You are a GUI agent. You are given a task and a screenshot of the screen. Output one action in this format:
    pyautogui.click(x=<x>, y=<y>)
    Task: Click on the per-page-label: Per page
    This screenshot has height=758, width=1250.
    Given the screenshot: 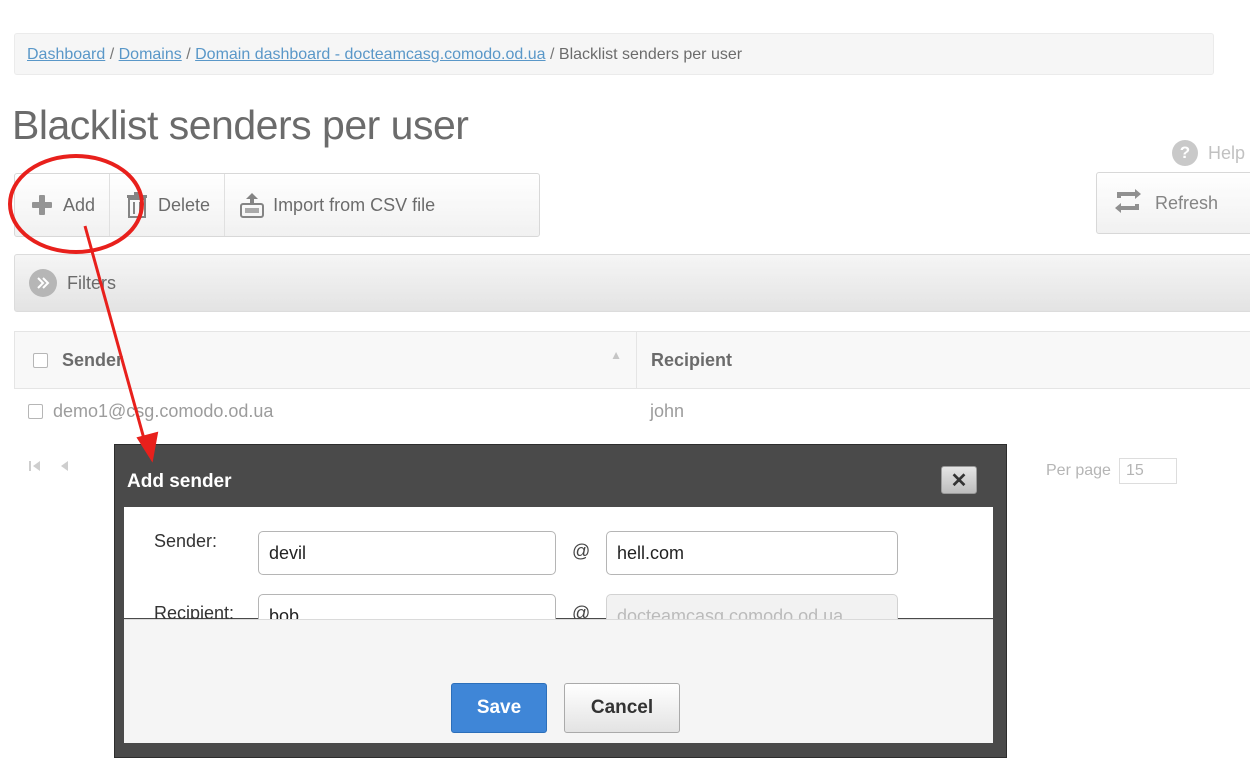 What is the action you would take?
    pyautogui.click(x=1078, y=470)
    